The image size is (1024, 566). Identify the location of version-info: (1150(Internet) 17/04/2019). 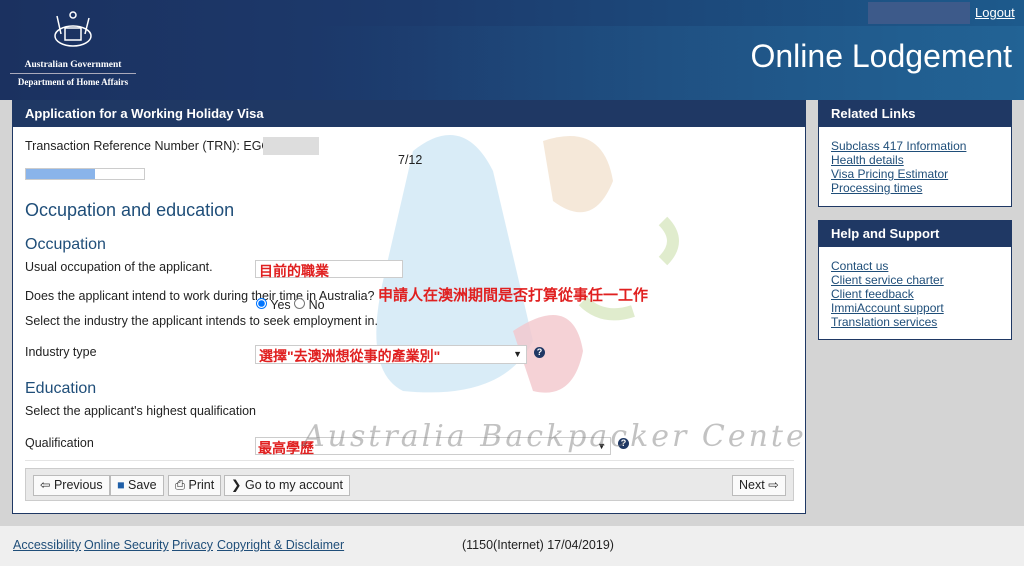
(538, 545).